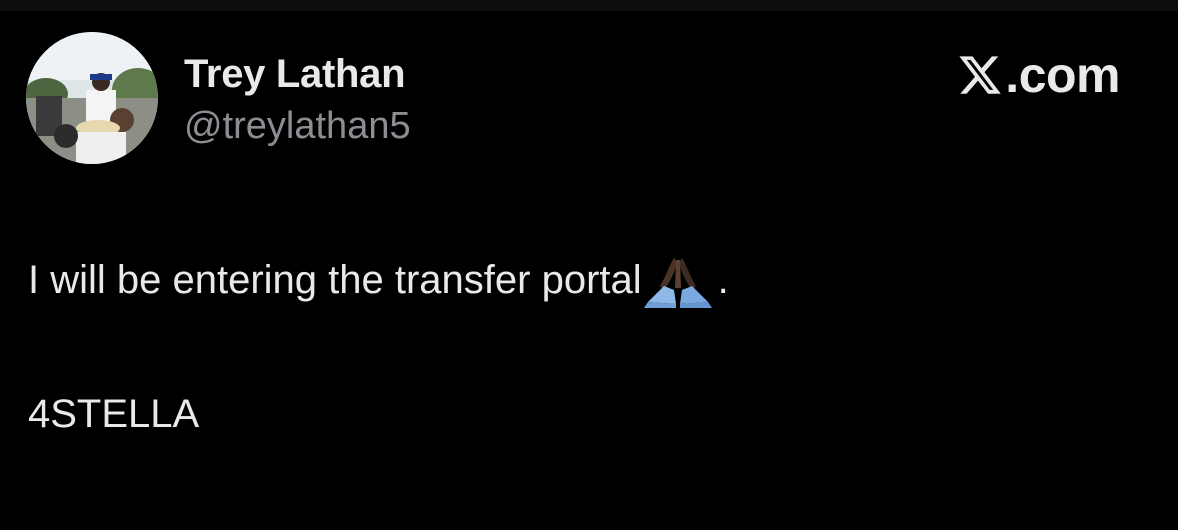  Describe the element at coordinates (980, 75) in the screenshot. I see `x-logo-icon` at that location.